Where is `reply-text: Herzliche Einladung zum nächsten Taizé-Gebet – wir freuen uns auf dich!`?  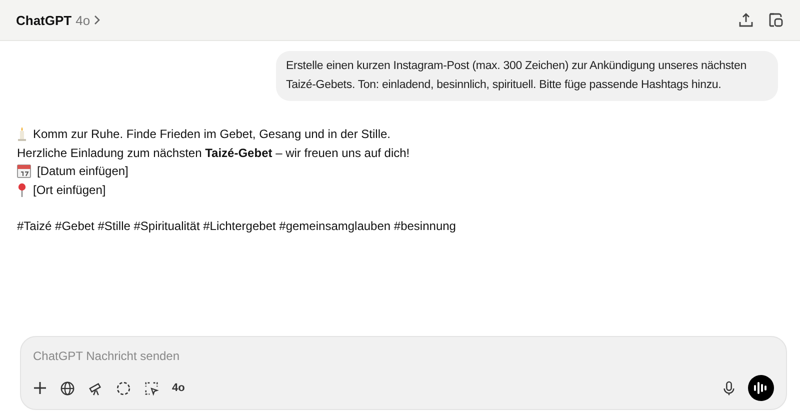 reply-text: Herzliche Einladung zum nächsten Taizé-Gebet – wir freuen uns auf dich! is located at coordinates (213, 153).